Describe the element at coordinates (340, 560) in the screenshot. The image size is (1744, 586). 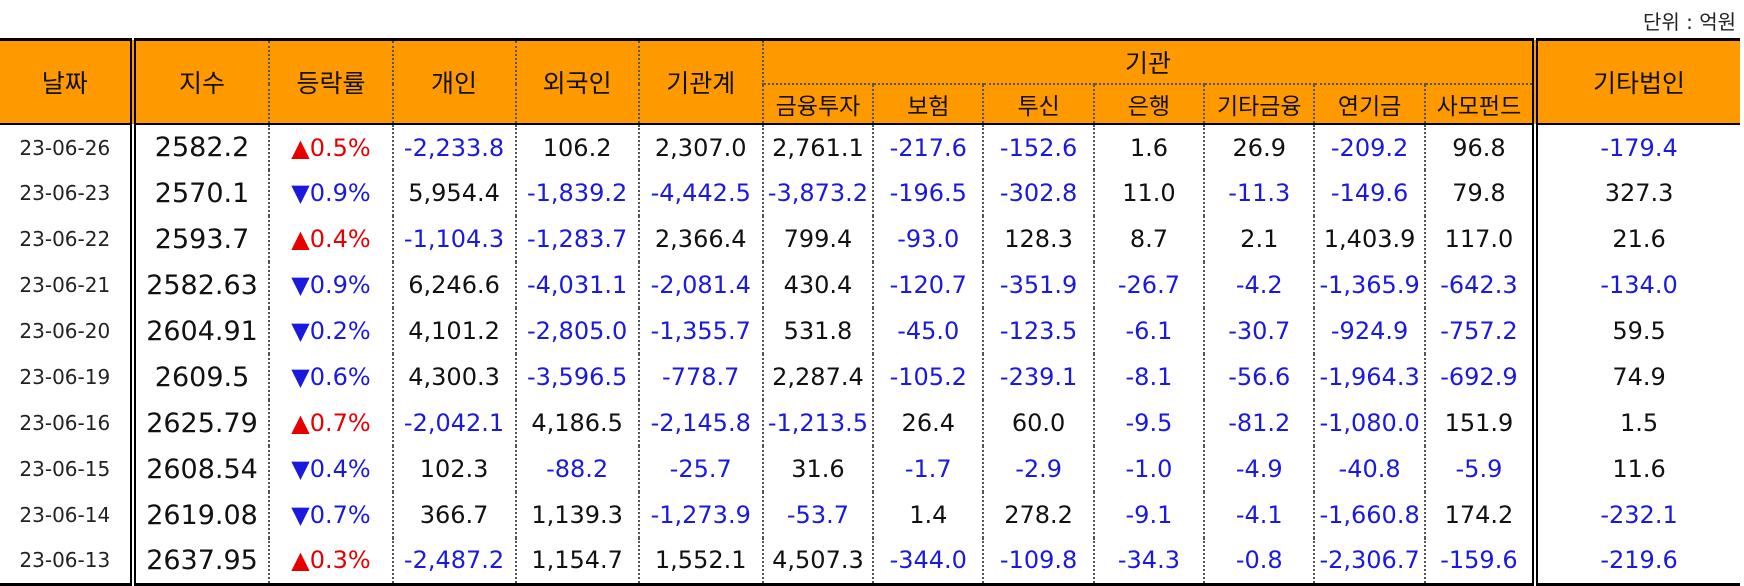
I see `change-value: 0.3%` at that location.